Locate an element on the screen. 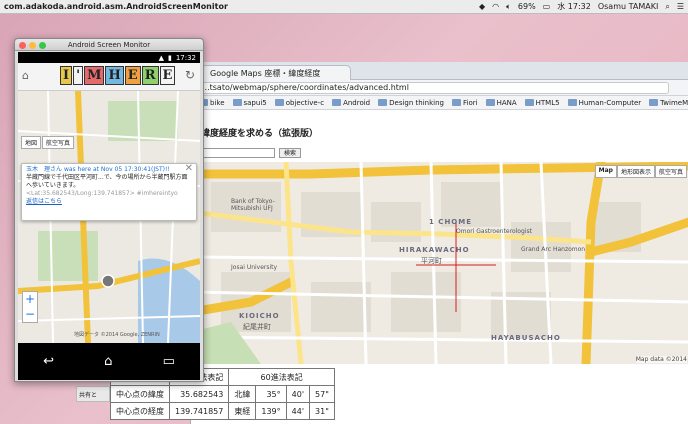 The image size is (688, 424). refresh-icon: ↻ is located at coordinates (190, 75).